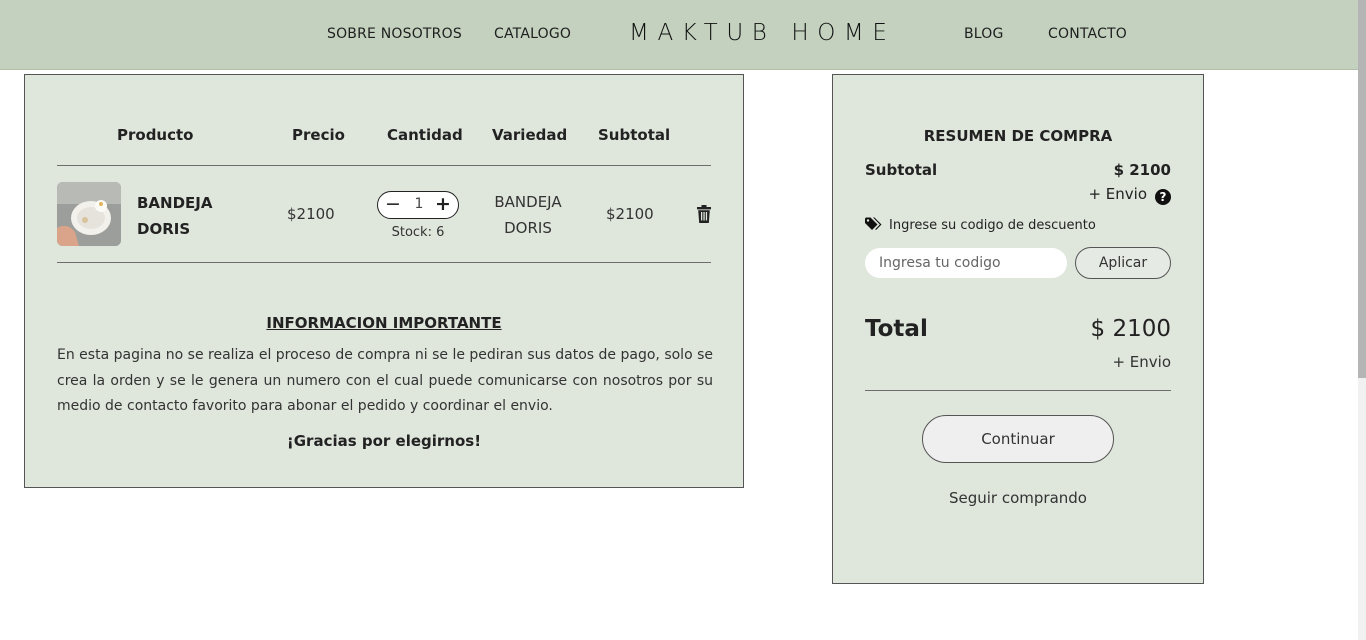 The image size is (1366, 640). What do you see at coordinates (155, 135) in the screenshot?
I see `column-header-product: Producto` at bounding box center [155, 135].